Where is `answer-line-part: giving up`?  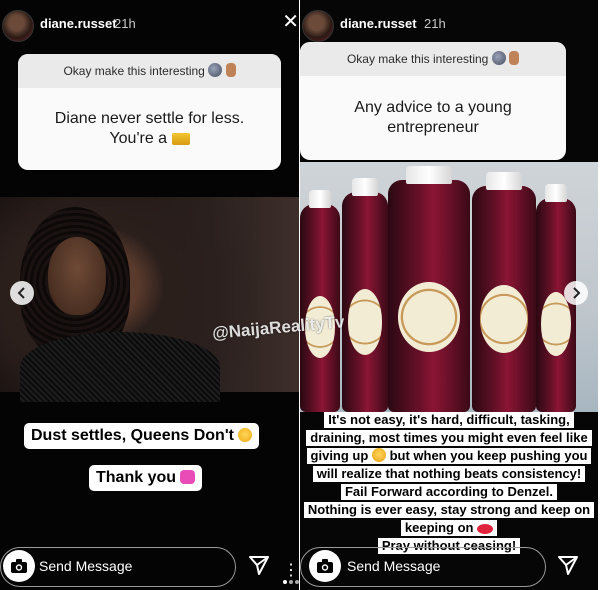 answer-line-part: giving up is located at coordinates (339, 455).